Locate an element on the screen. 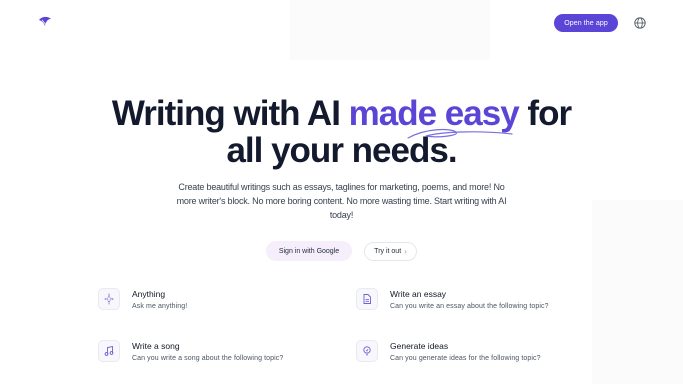 The width and height of the screenshot is (683, 384). feather-logo-icon is located at coordinates (45, 22).